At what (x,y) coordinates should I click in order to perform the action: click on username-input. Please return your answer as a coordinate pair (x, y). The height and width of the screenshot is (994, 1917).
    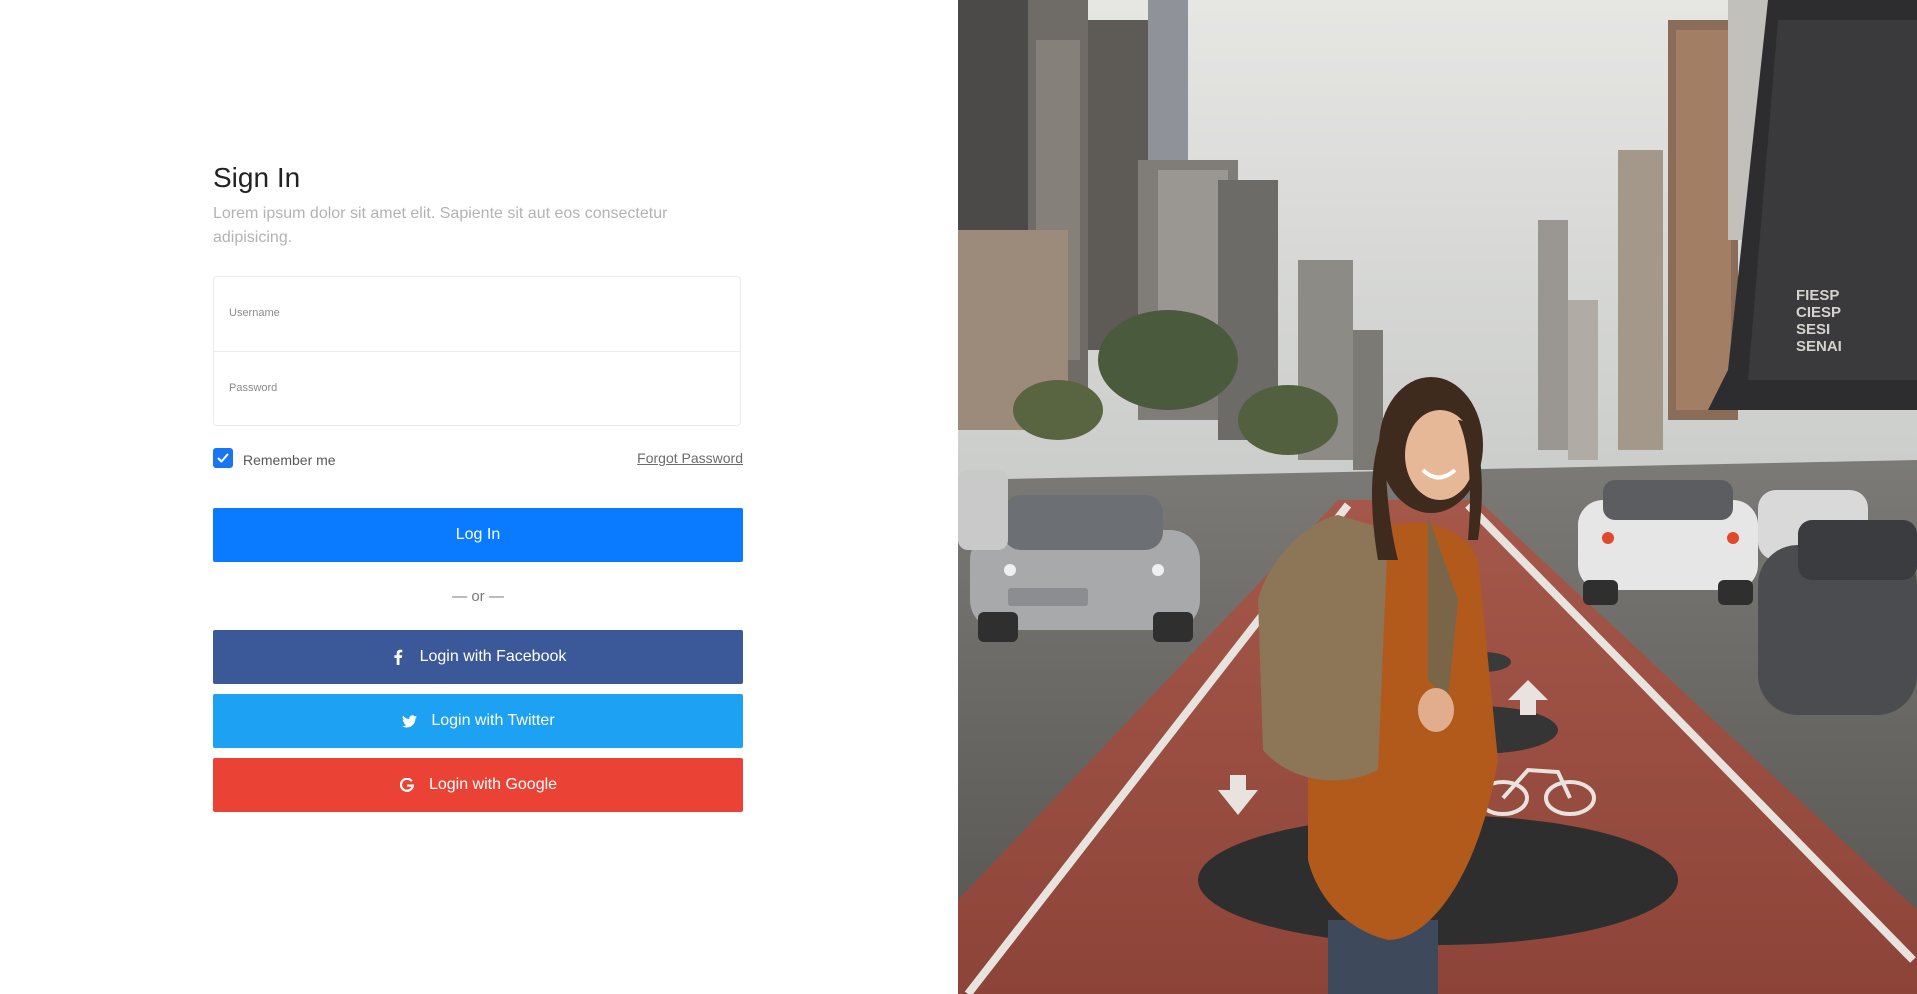
    Looking at the image, I should click on (477, 334).